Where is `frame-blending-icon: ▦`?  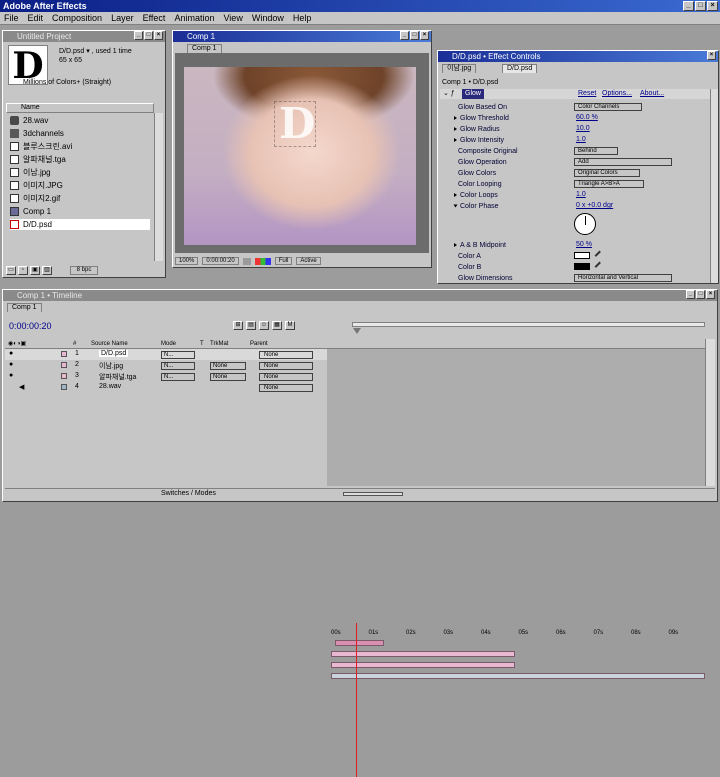
frame-blending-icon: ▦ is located at coordinates (277, 325).